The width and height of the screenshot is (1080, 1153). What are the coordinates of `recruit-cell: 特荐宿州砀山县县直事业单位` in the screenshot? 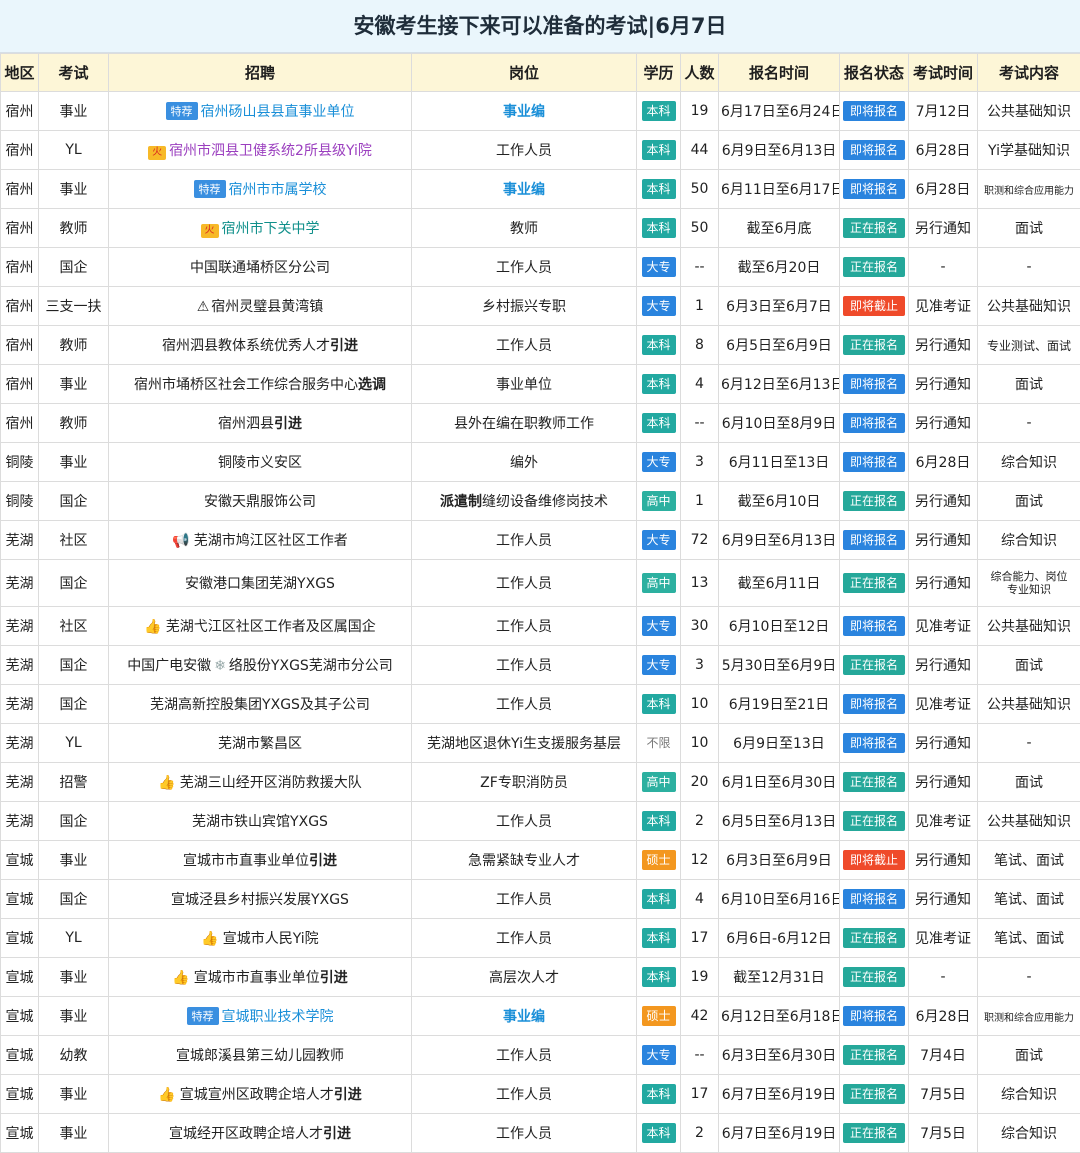 It's located at (260, 111).